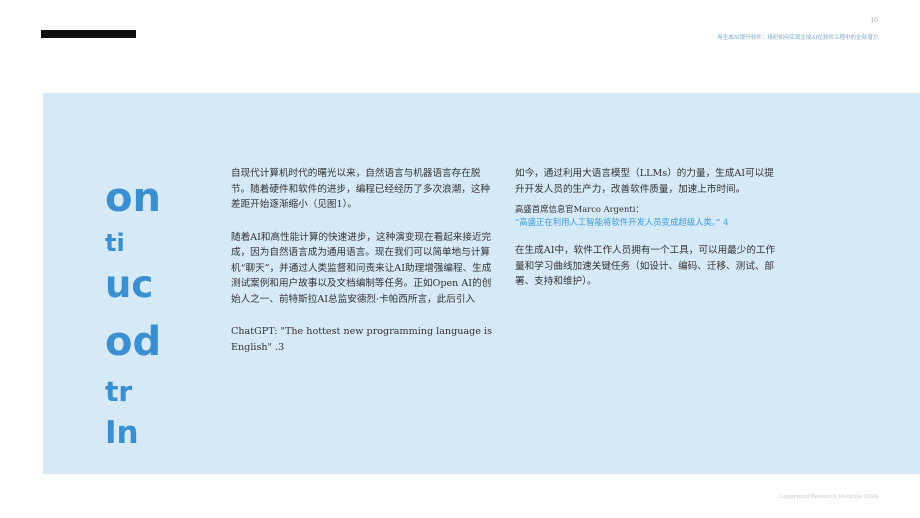  Describe the element at coordinates (133, 198) in the screenshot. I see `section-title-fragment: on` at that location.